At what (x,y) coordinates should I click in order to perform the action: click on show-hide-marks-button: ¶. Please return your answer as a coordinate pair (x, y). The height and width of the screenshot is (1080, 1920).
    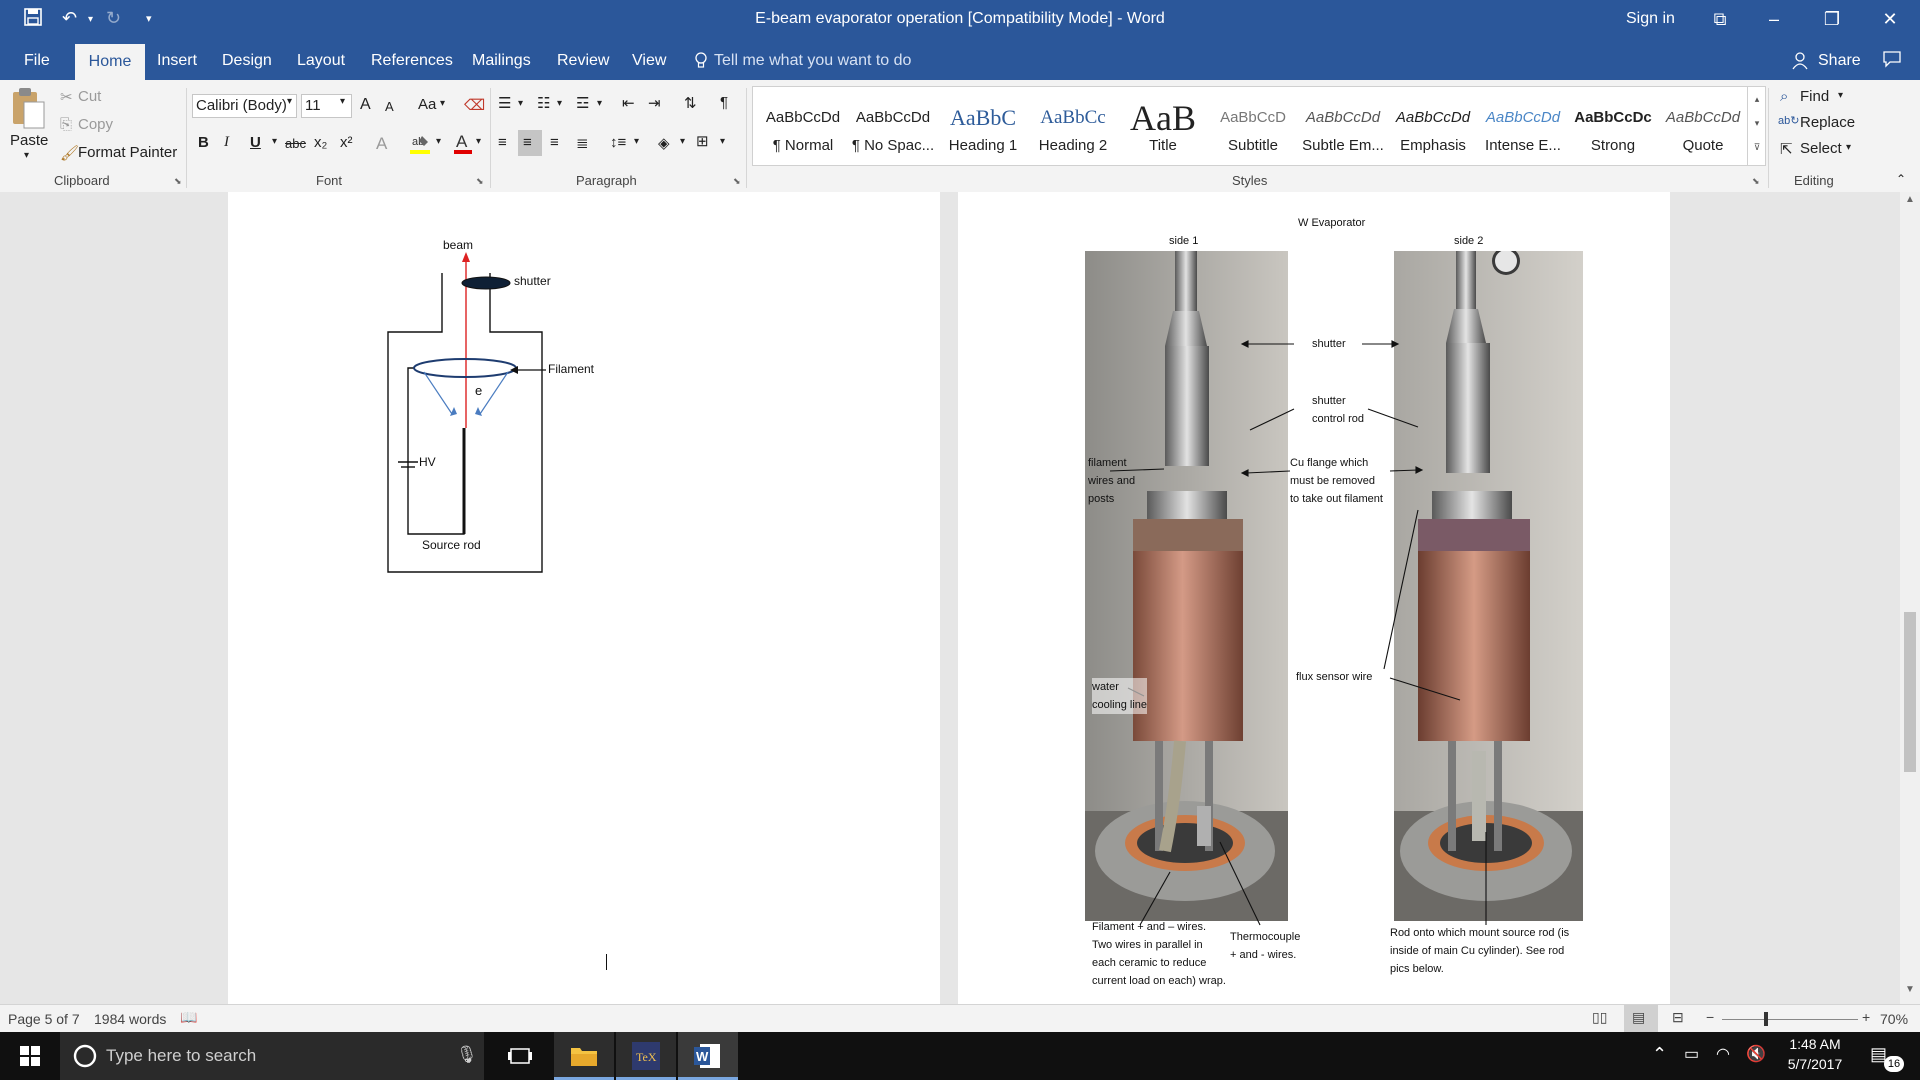
    Looking at the image, I should click on (724, 102).